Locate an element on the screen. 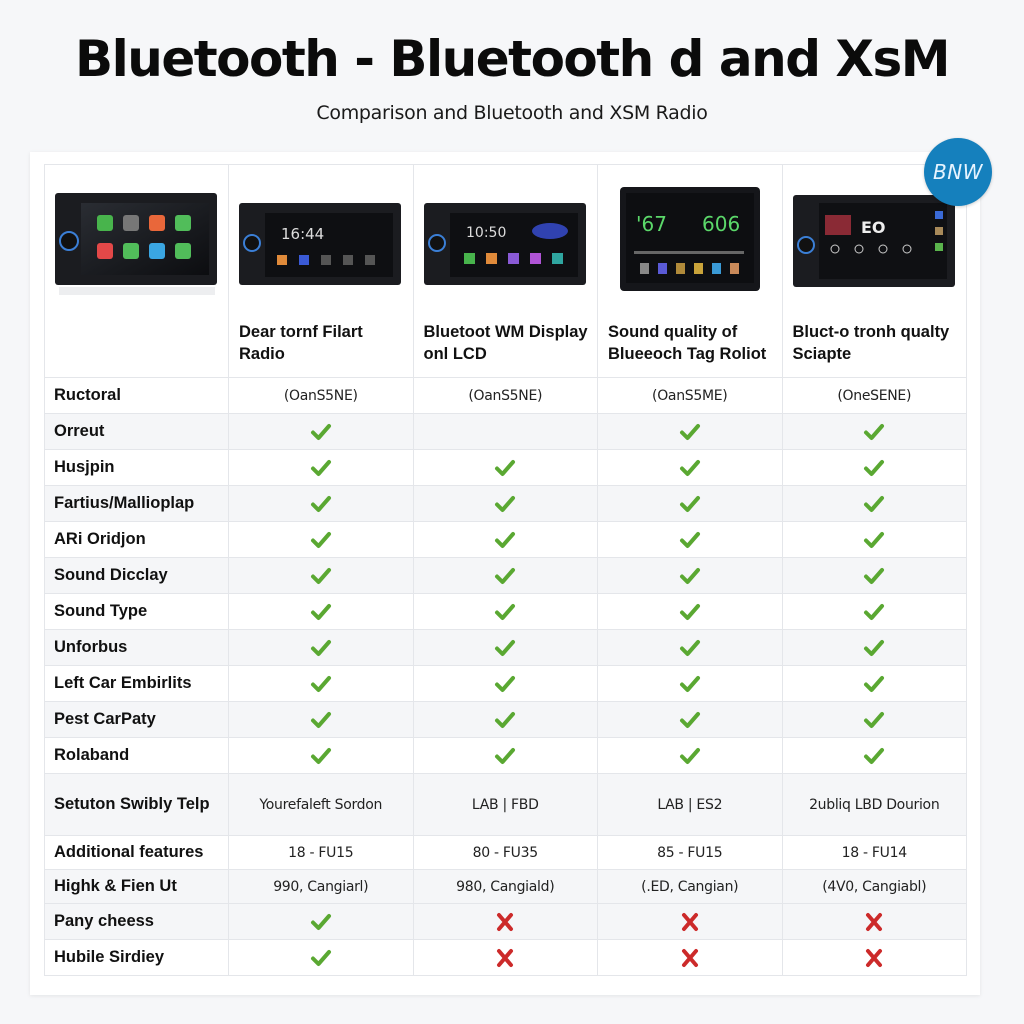 Image resolution: width=1024 pixels, height=1024 pixels. feature-label: Pest CarPaty is located at coordinates (136, 719).